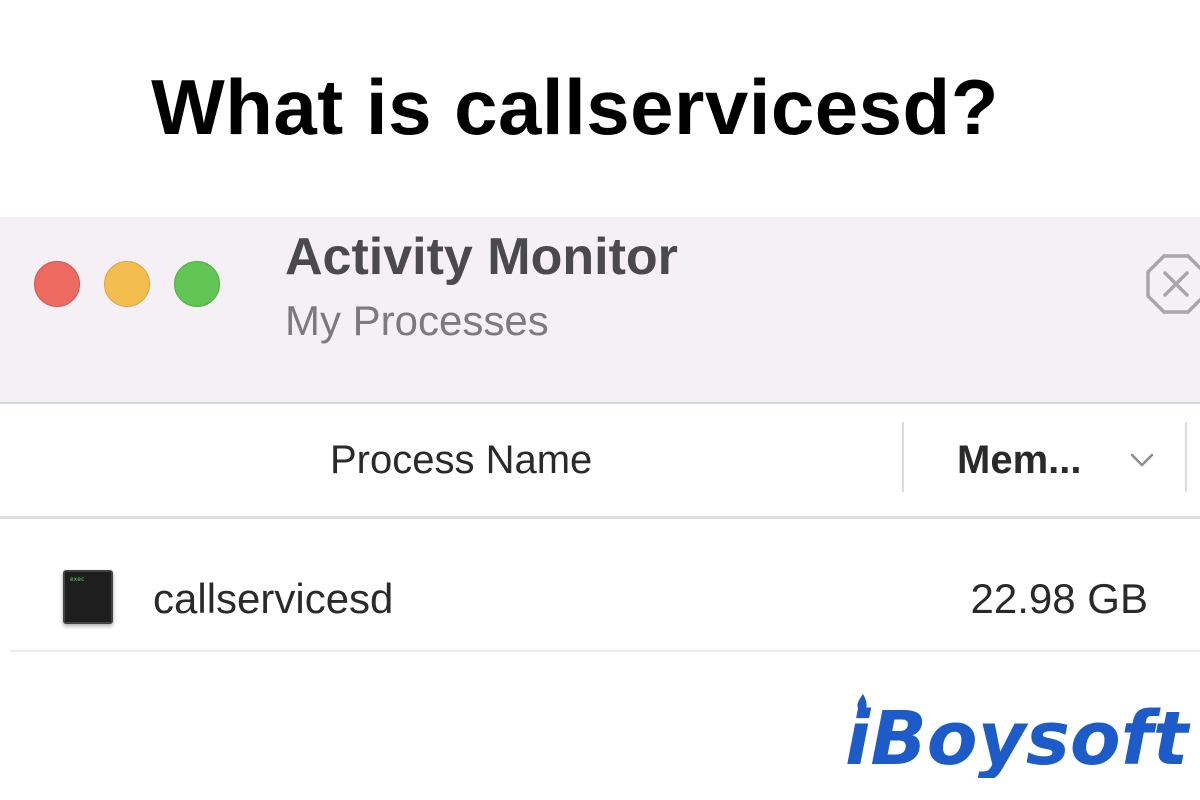  Describe the element at coordinates (1142, 460) in the screenshot. I see `chevron-down-icon` at that location.